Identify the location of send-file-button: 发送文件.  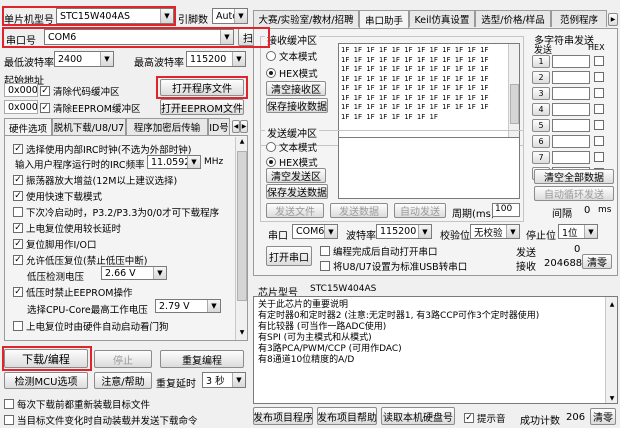
(295, 210).